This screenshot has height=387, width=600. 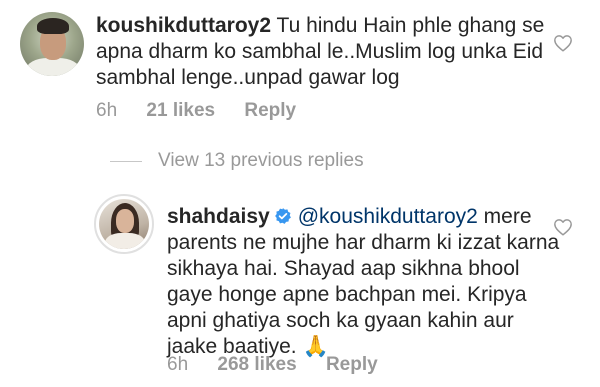 I want to click on divider-line, so click(x=126, y=161).